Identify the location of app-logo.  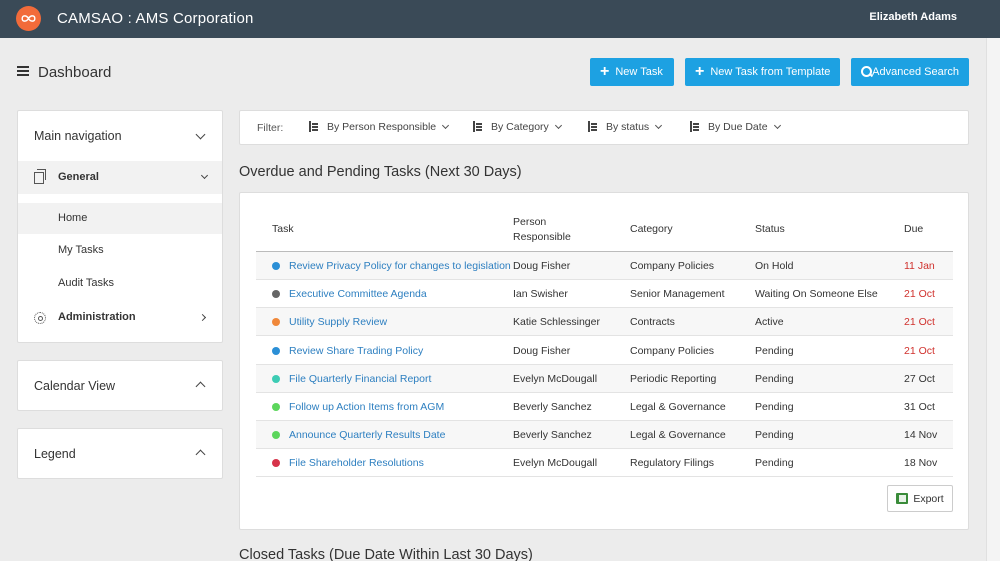
(28, 18).